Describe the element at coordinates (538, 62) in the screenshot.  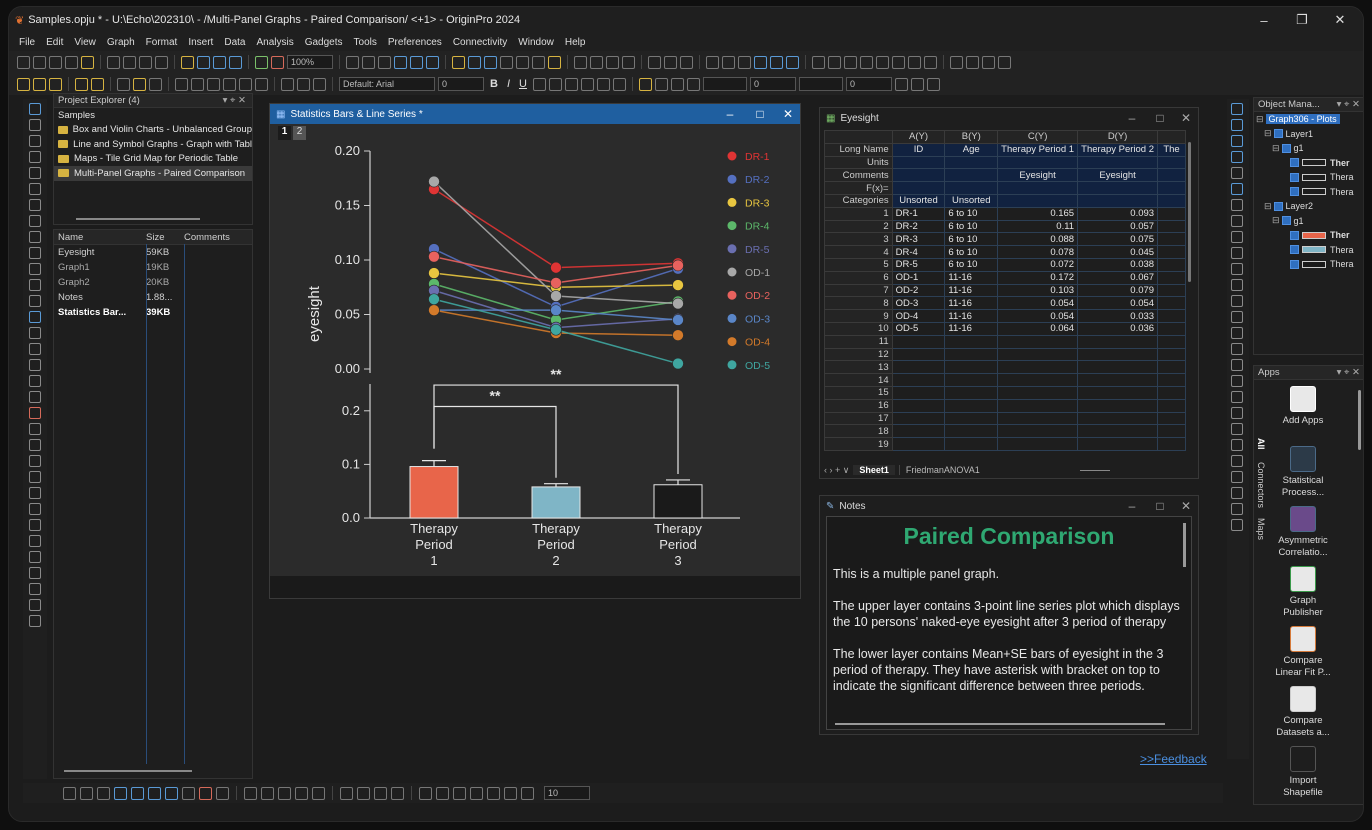
I see `screen-reader-icon` at that location.